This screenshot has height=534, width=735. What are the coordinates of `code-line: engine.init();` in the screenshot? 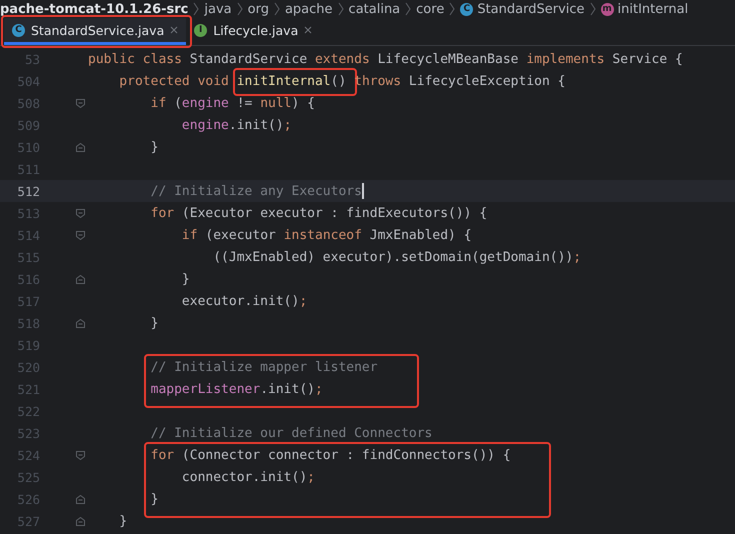 It's located at (236, 125).